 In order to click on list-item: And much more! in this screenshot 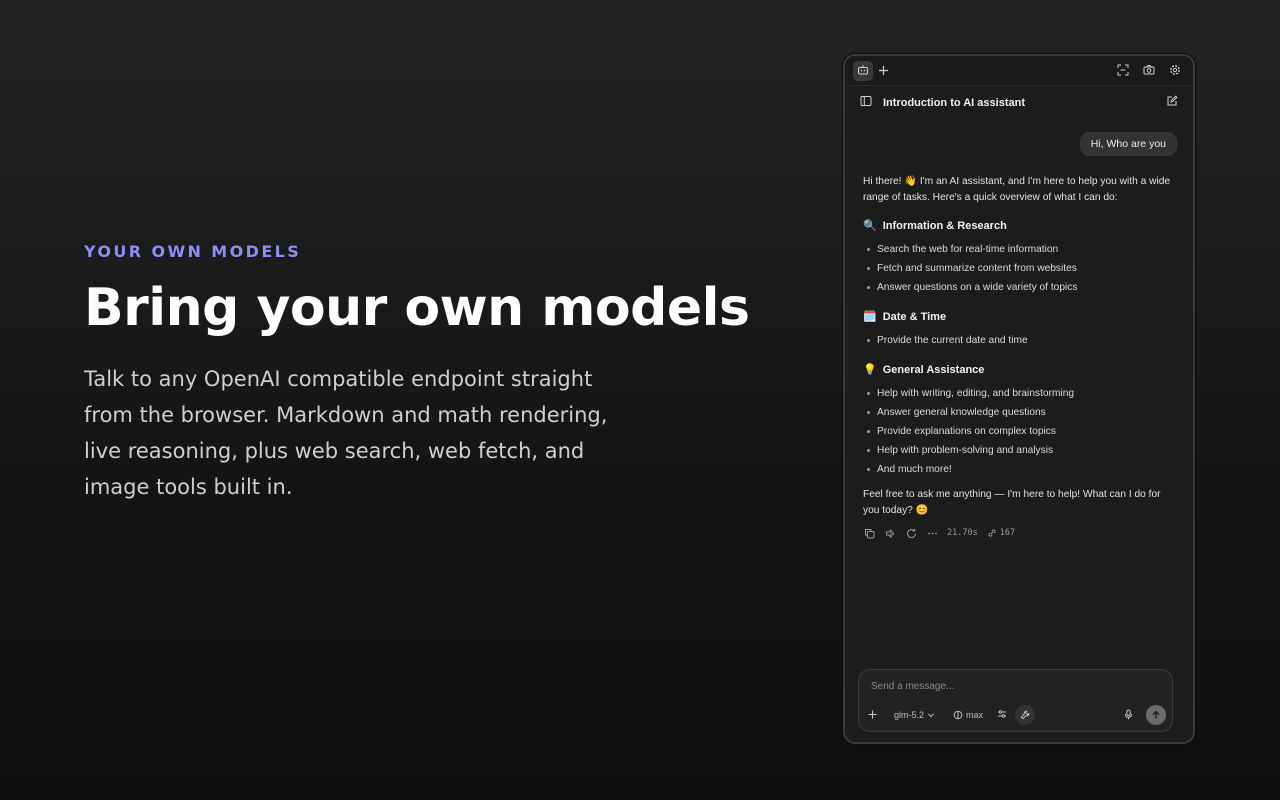, I will do `click(1022, 469)`.